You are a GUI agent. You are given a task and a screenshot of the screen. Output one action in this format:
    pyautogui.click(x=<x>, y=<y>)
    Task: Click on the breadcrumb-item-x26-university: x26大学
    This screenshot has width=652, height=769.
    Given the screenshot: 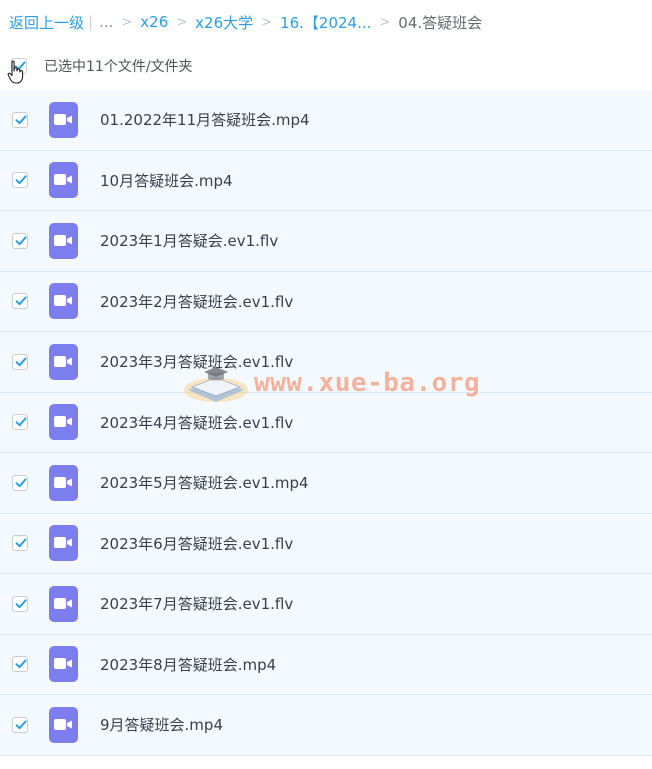 What is the action you would take?
    pyautogui.click(x=224, y=22)
    